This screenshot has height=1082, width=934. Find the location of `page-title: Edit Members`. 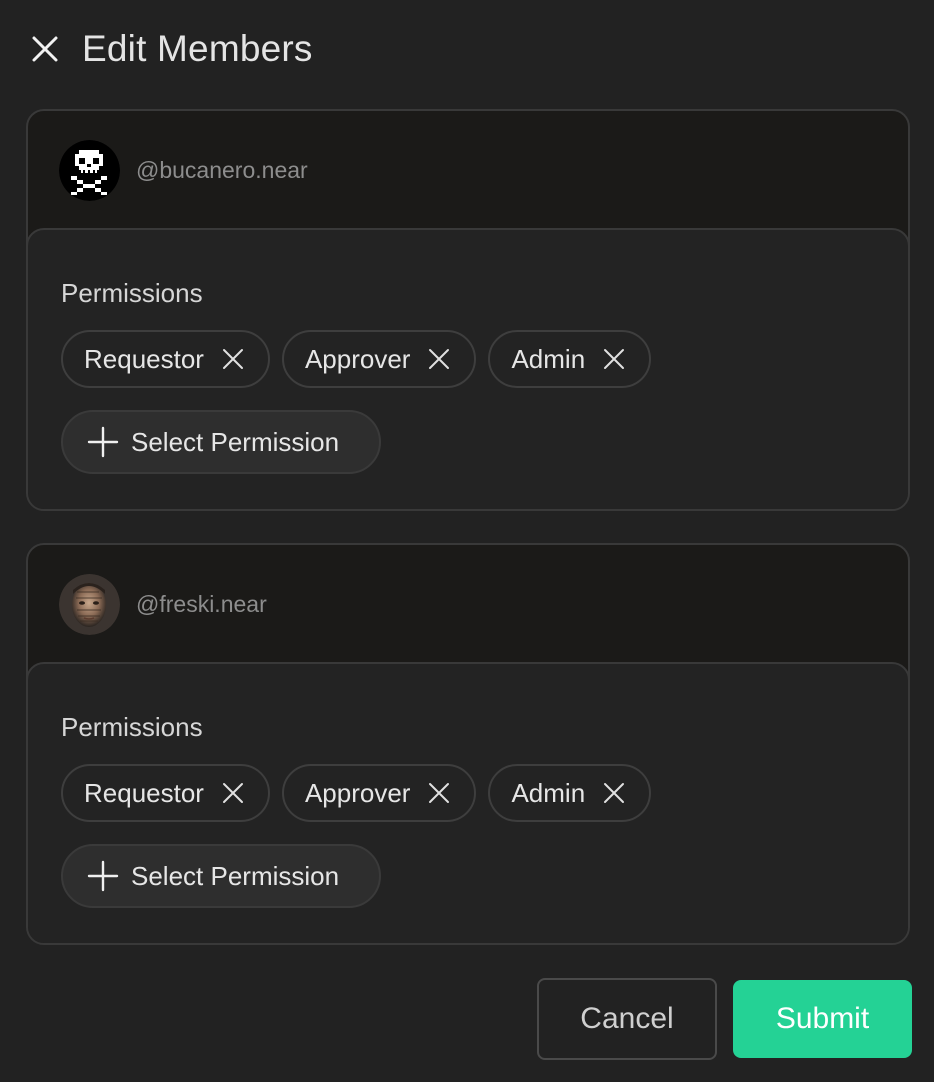

page-title: Edit Members is located at coordinates (197, 48).